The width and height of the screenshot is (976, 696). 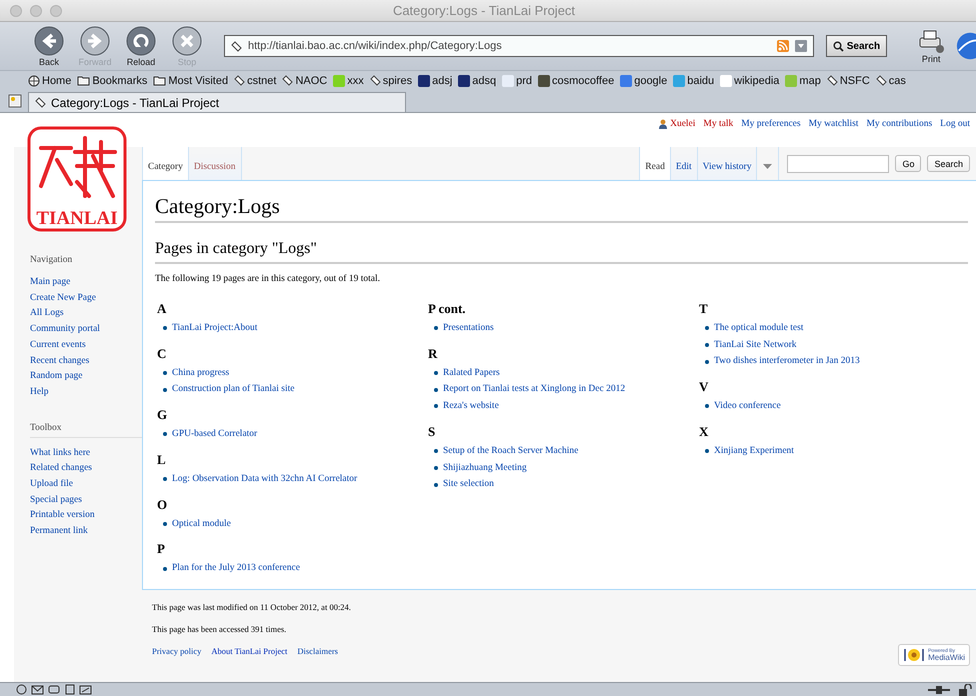 I want to click on page-link: TianLai Project:About, so click(x=215, y=328).